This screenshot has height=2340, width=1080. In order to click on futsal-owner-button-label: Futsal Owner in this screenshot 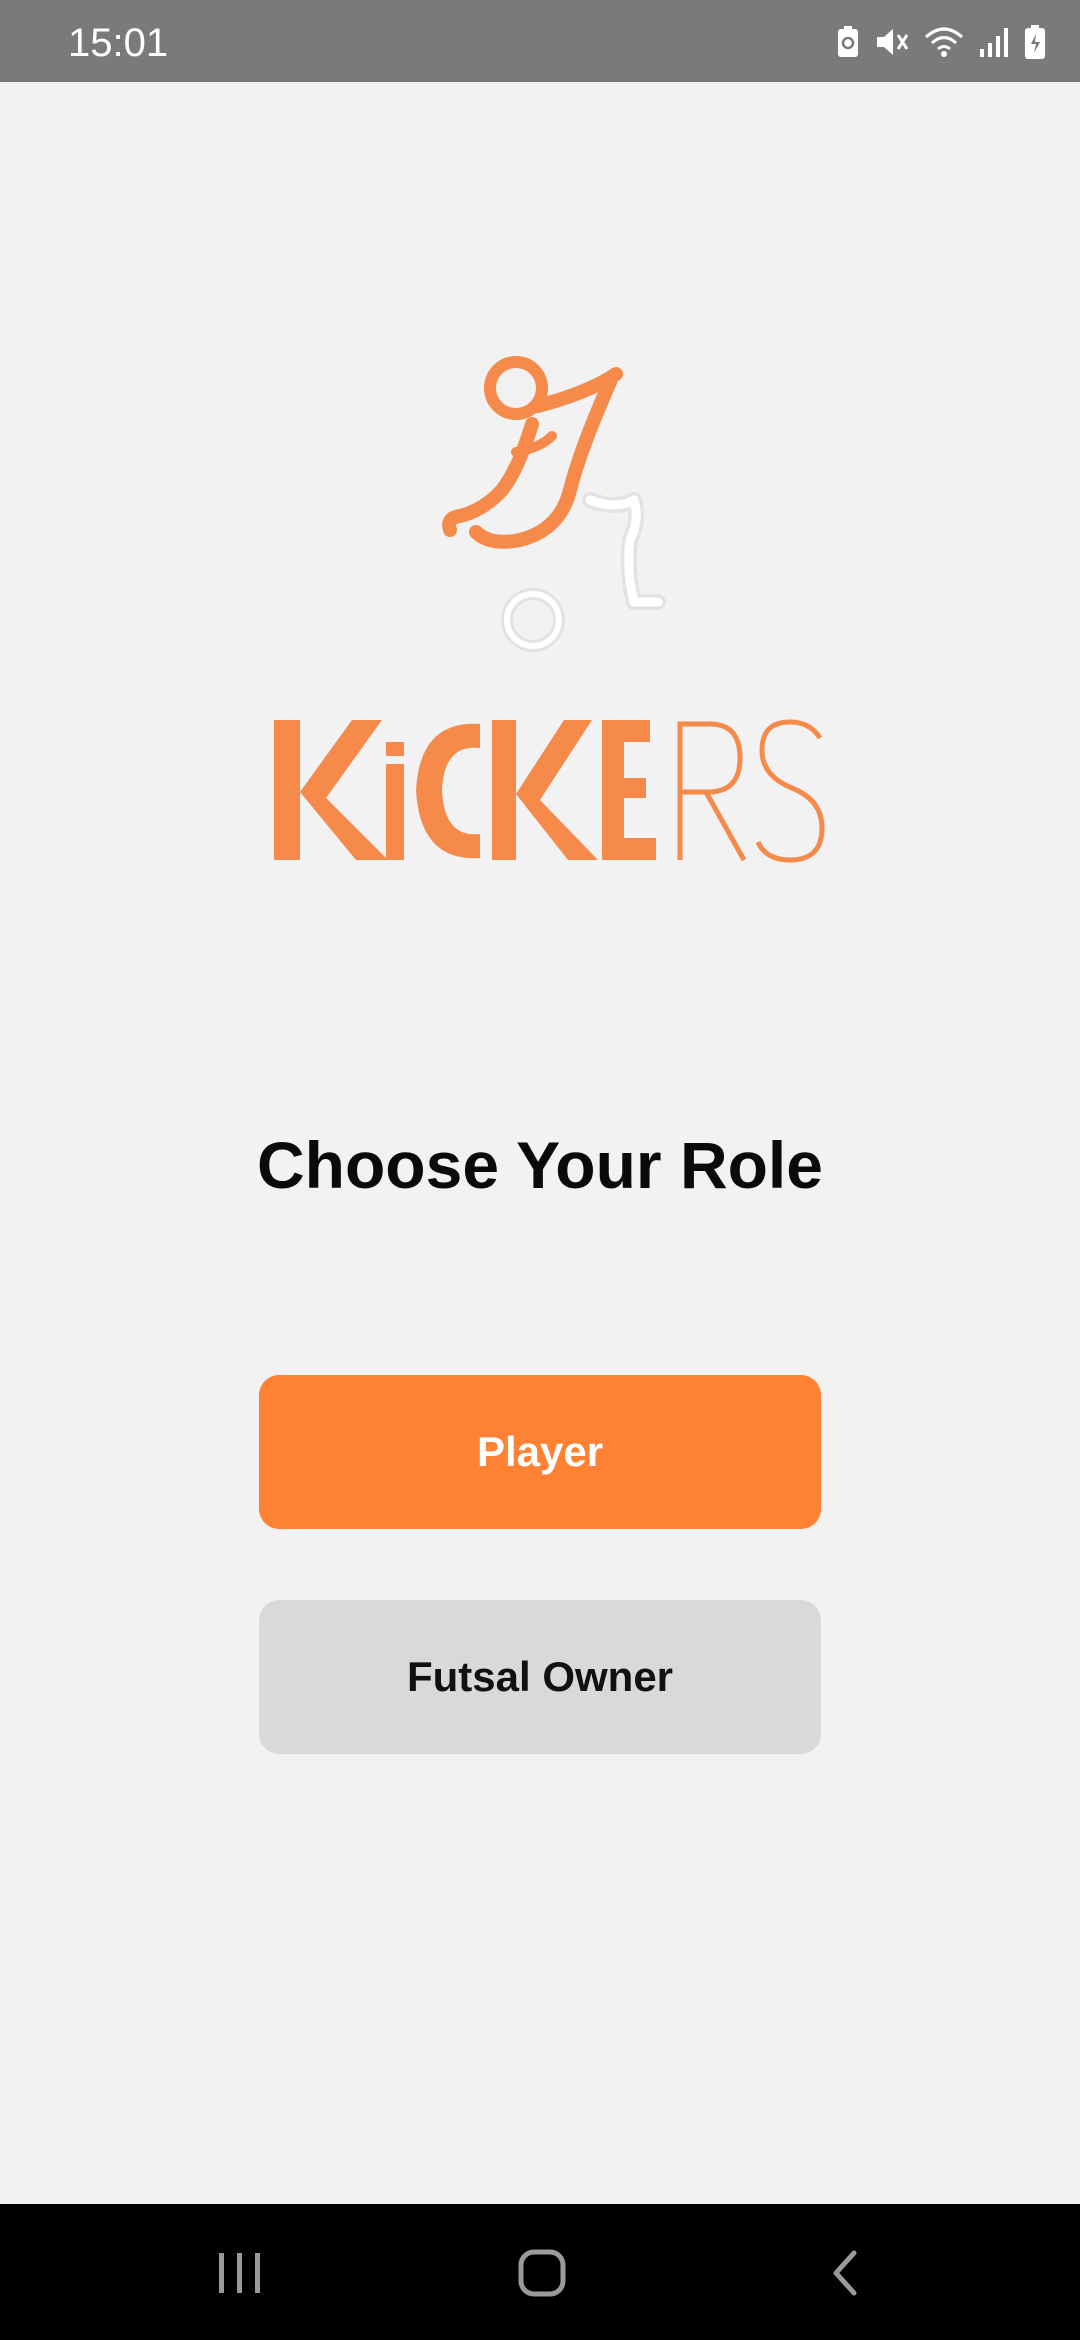, I will do `click(540, 1676)`.